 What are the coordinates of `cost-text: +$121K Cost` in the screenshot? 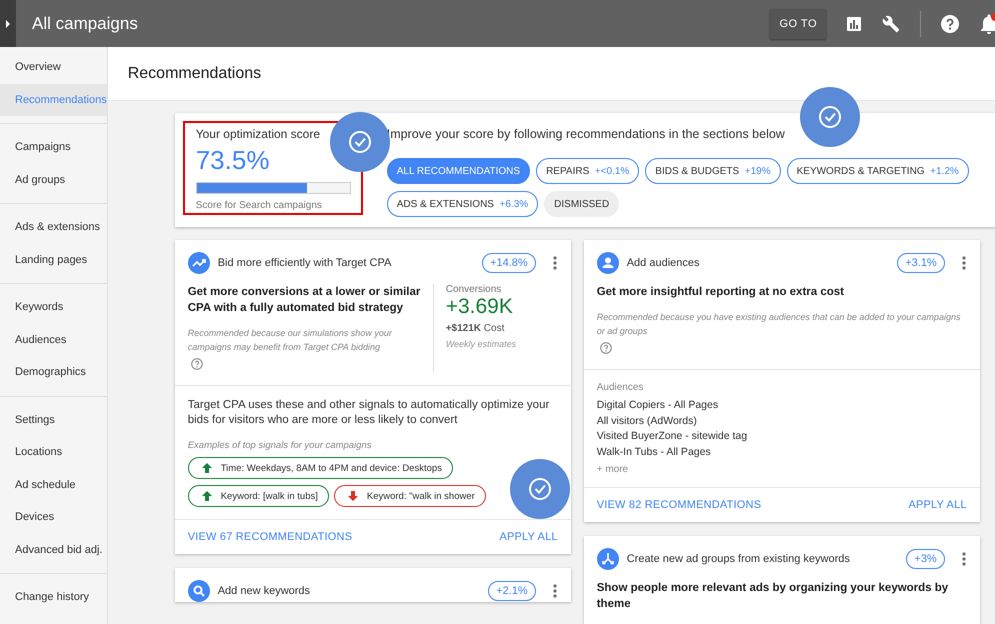 It's located at (476, 328).